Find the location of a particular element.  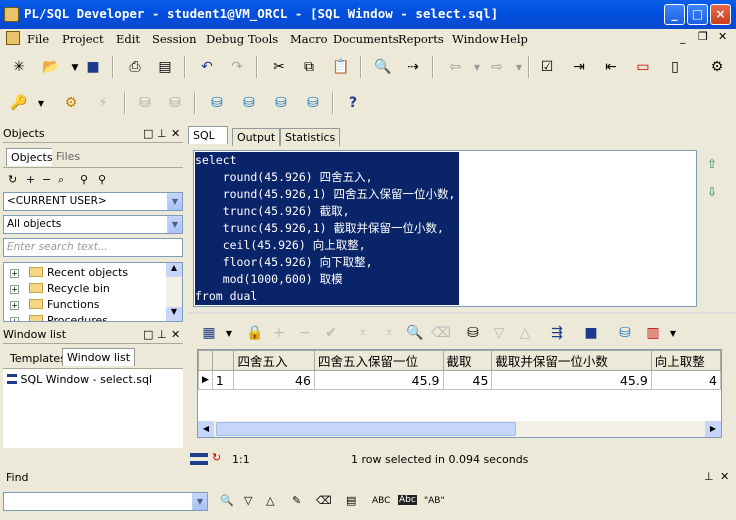

back-dropdown-icon: ▼ is located at coordinates (477, 68).